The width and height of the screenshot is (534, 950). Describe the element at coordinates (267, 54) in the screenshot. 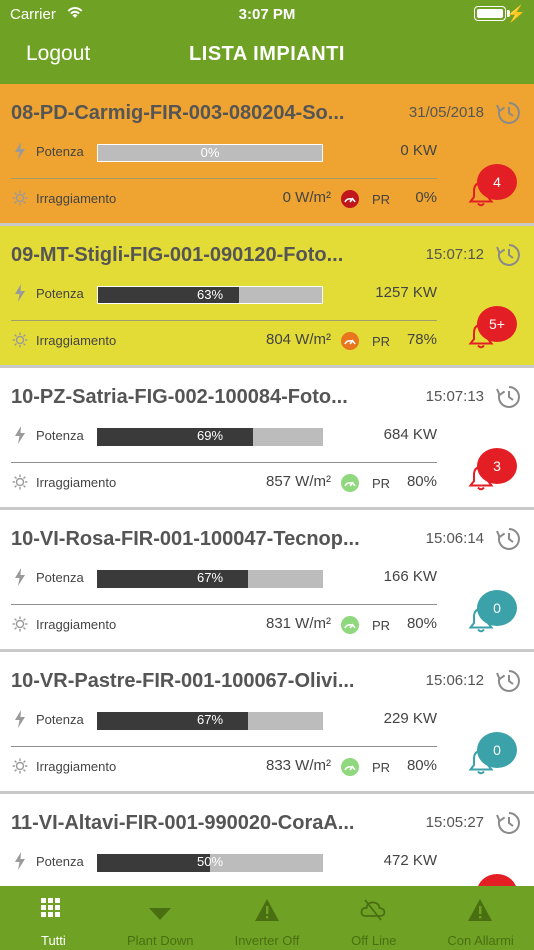

I see `page-title: LISTA IMPIANTI` at that location.